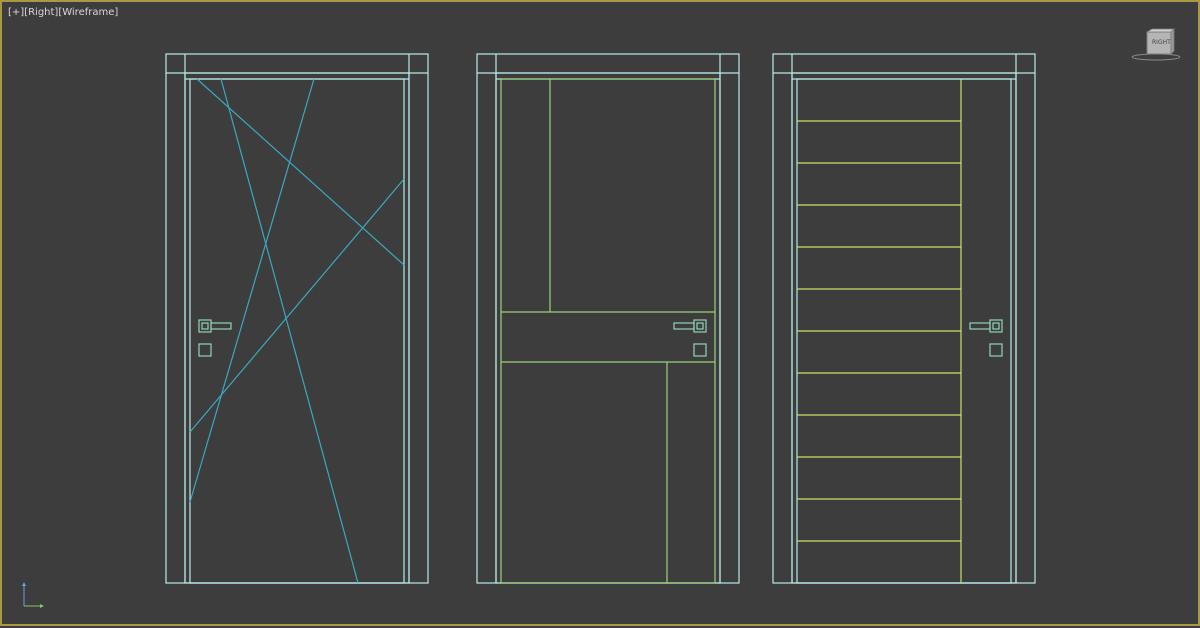 The image size is (1200, 628). Describe the element at coordinates (608, 331) in the screenshot. I see `door-2-panel-pattern` at that location.